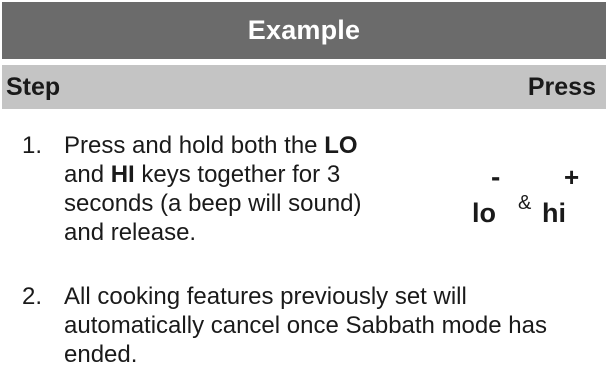  What do you see at coordinates (122, 174) in the screenshot?
I see `hi-key-label: HI` at bounding box center [122, 174].